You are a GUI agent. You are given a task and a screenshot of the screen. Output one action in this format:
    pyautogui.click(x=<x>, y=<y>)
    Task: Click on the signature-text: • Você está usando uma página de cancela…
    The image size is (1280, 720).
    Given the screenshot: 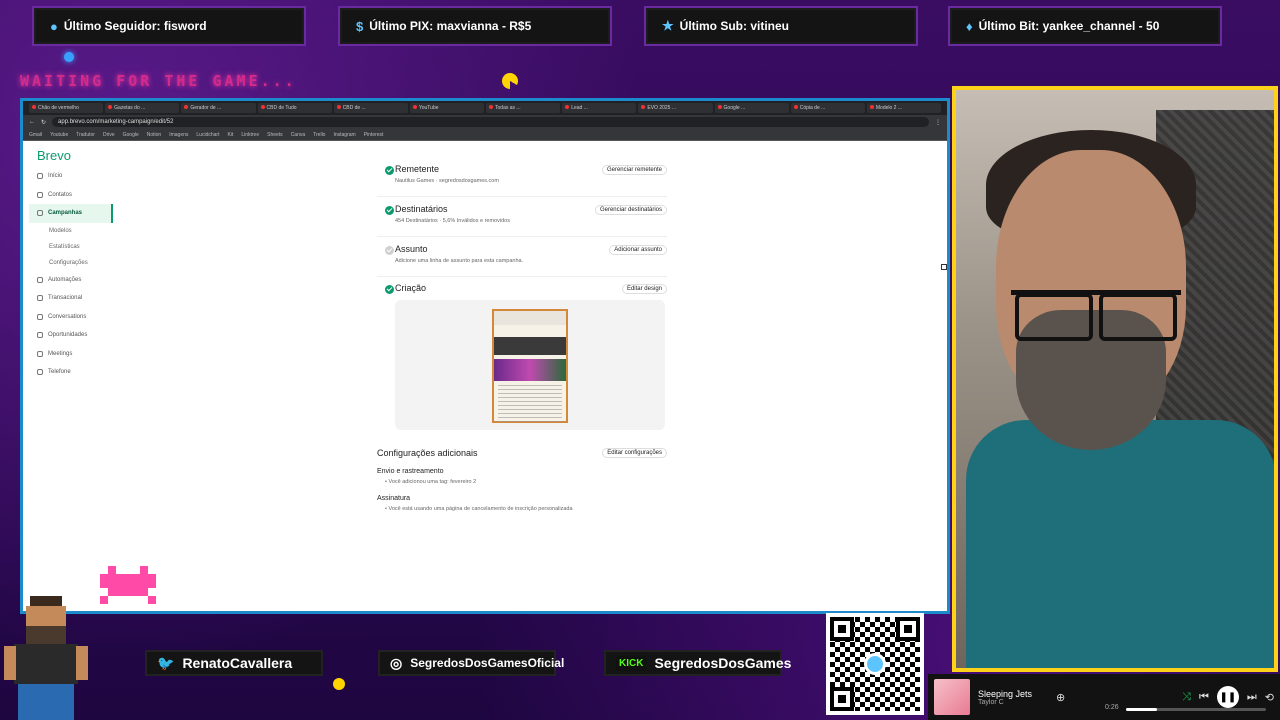 What is the action you would take?
    pyautogui.click(x=479, y=509)
    